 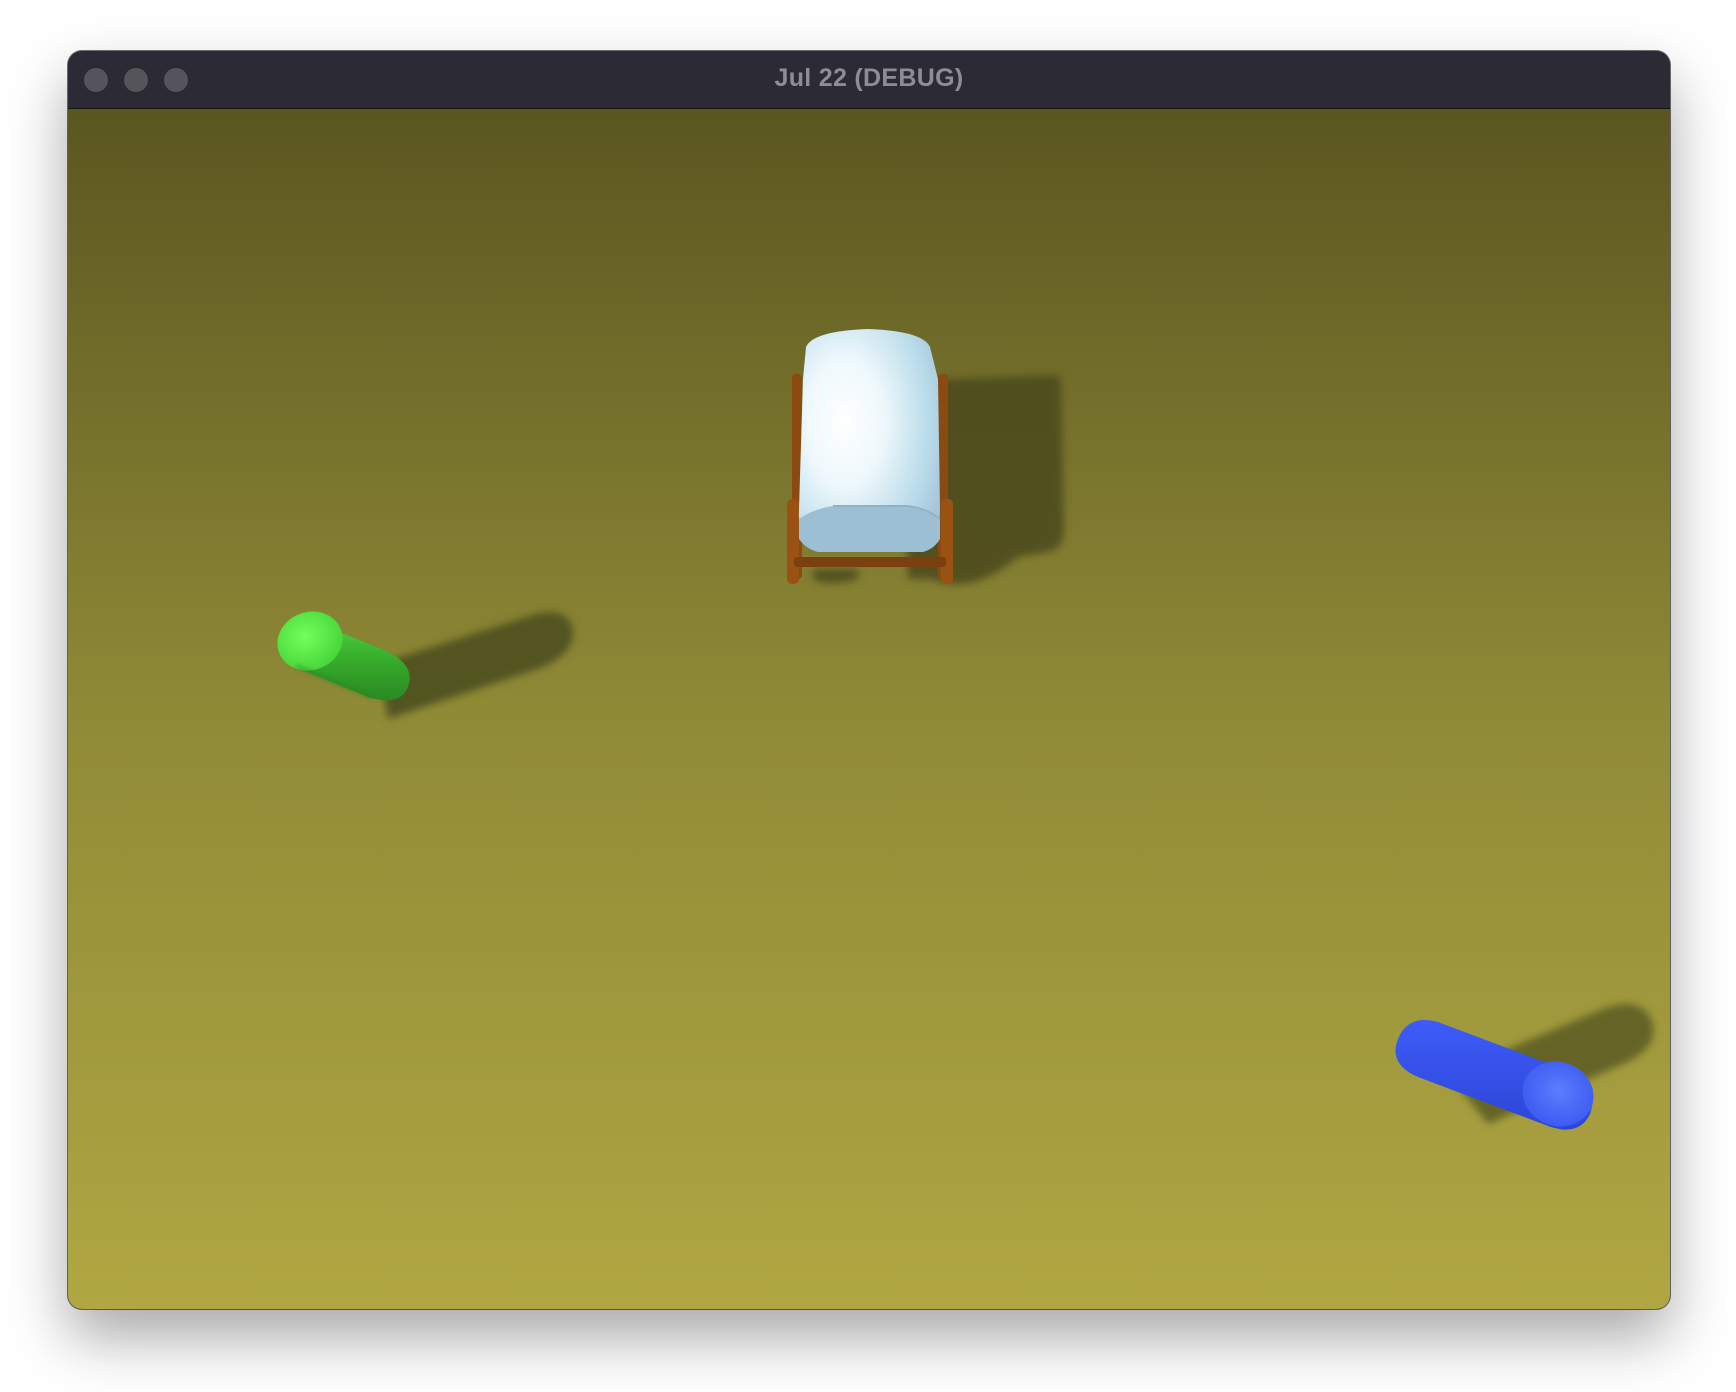 What do you see at coordinates (870, 456) in the screenshot?
I see `covered-wagon` at bounding box center [870, 456].